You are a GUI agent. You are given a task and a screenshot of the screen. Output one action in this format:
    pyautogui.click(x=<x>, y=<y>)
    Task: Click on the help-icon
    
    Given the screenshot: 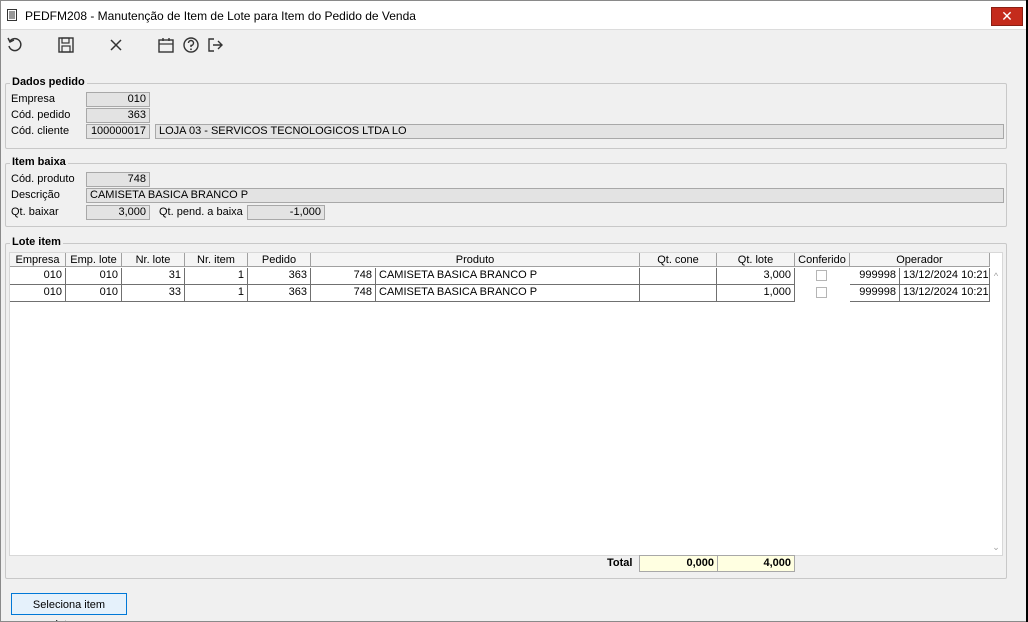 What is the action you would take?
    pyautogui.click(x=192, y=46)
    